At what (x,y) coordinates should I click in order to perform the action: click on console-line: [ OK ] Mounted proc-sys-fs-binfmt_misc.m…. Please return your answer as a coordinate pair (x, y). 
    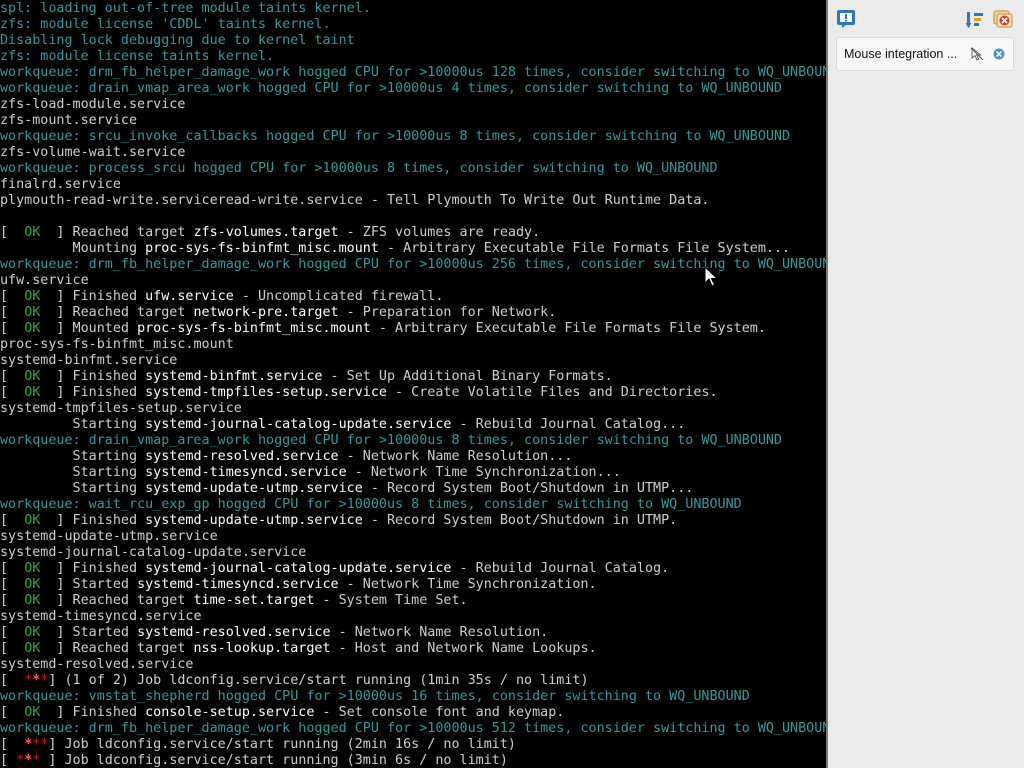
    Looking at the image, I should click on (383, 329).